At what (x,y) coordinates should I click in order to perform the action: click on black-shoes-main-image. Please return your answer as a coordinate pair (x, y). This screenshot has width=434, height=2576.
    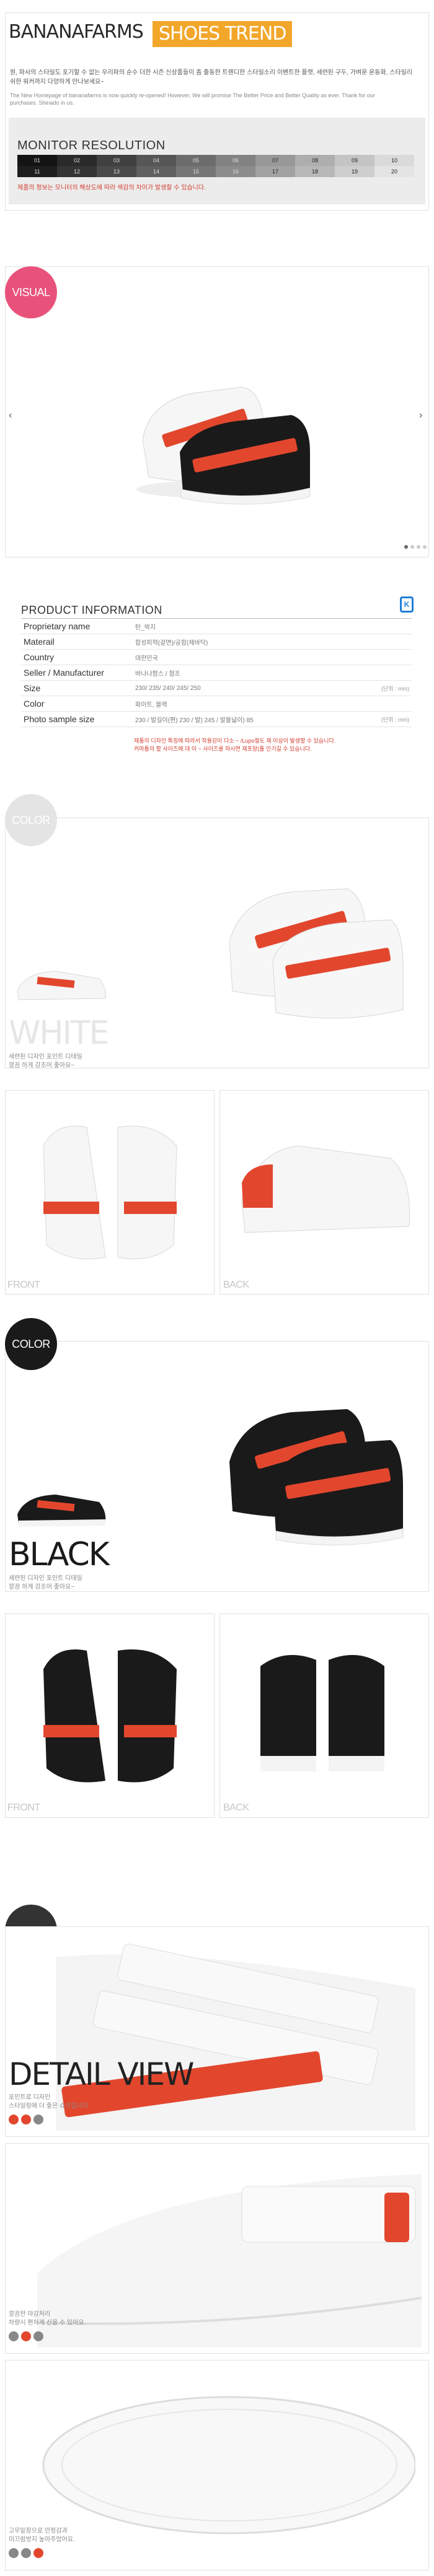
    Looking at the image, I should click on (313, 1462).